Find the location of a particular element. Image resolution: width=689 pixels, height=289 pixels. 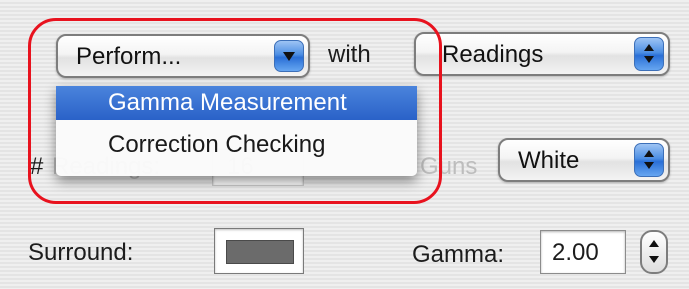

gamma-value: 2.00 is located at coordinates (575, 252).